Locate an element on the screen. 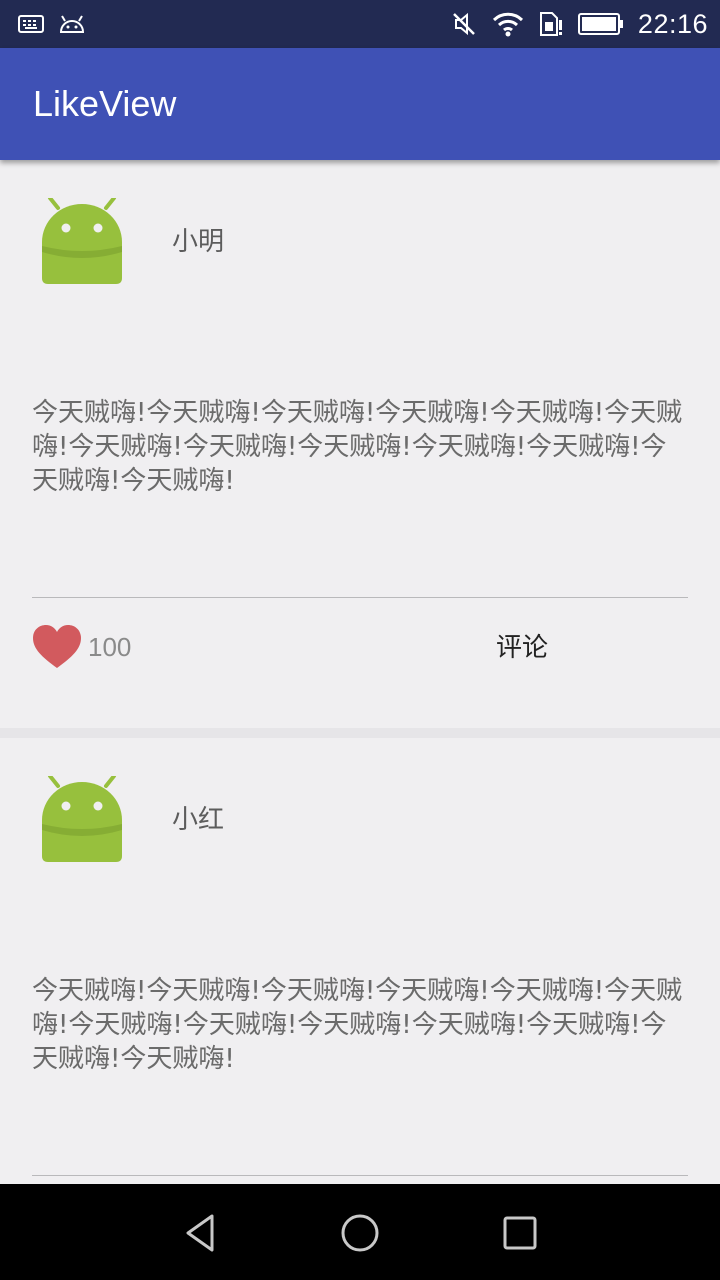 Image resolution: width=720 pixels, height=1280 pixels. app-title: LikeView is located at coordinates (105, 103).